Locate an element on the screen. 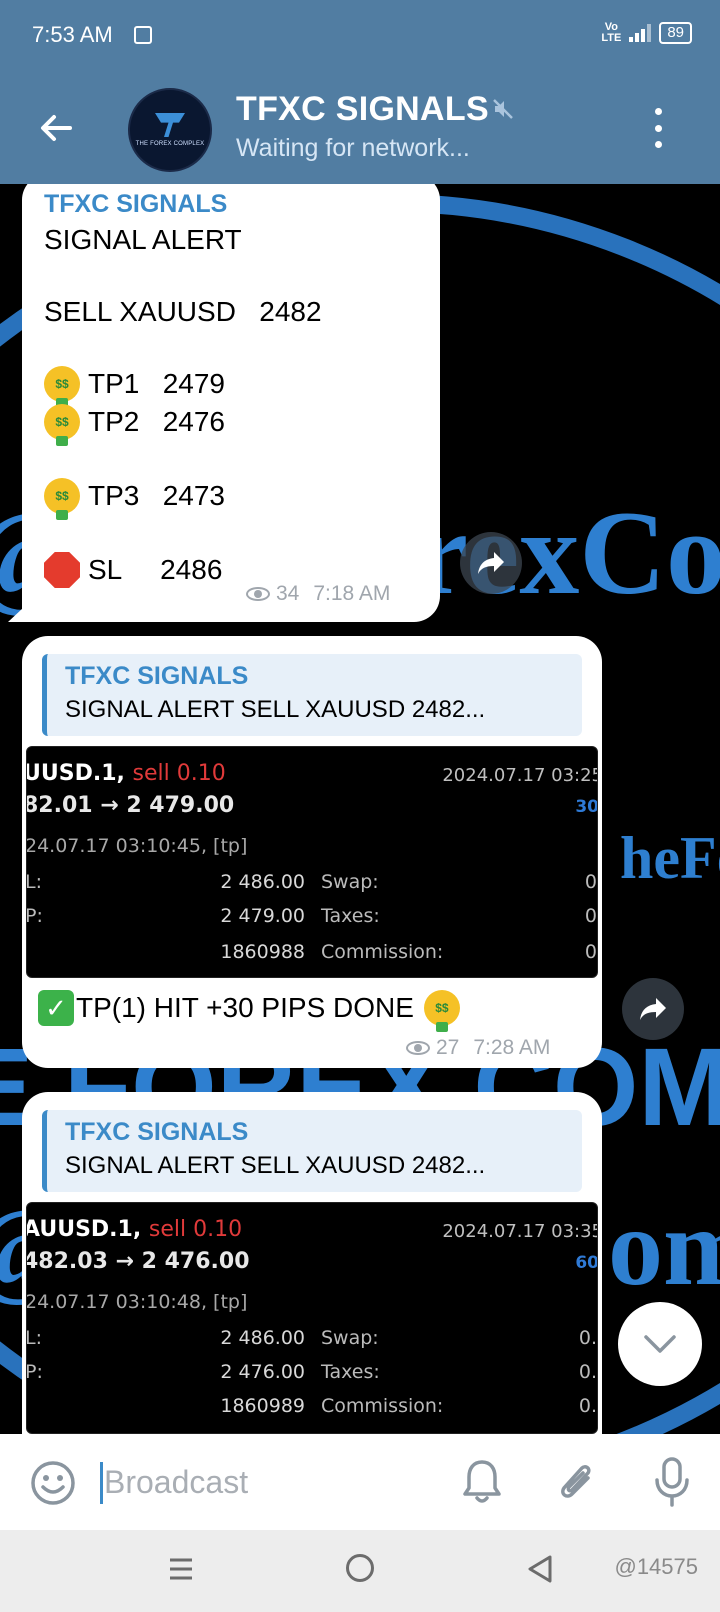  battery-indicator: 89 is located at coordinates (675, 33).